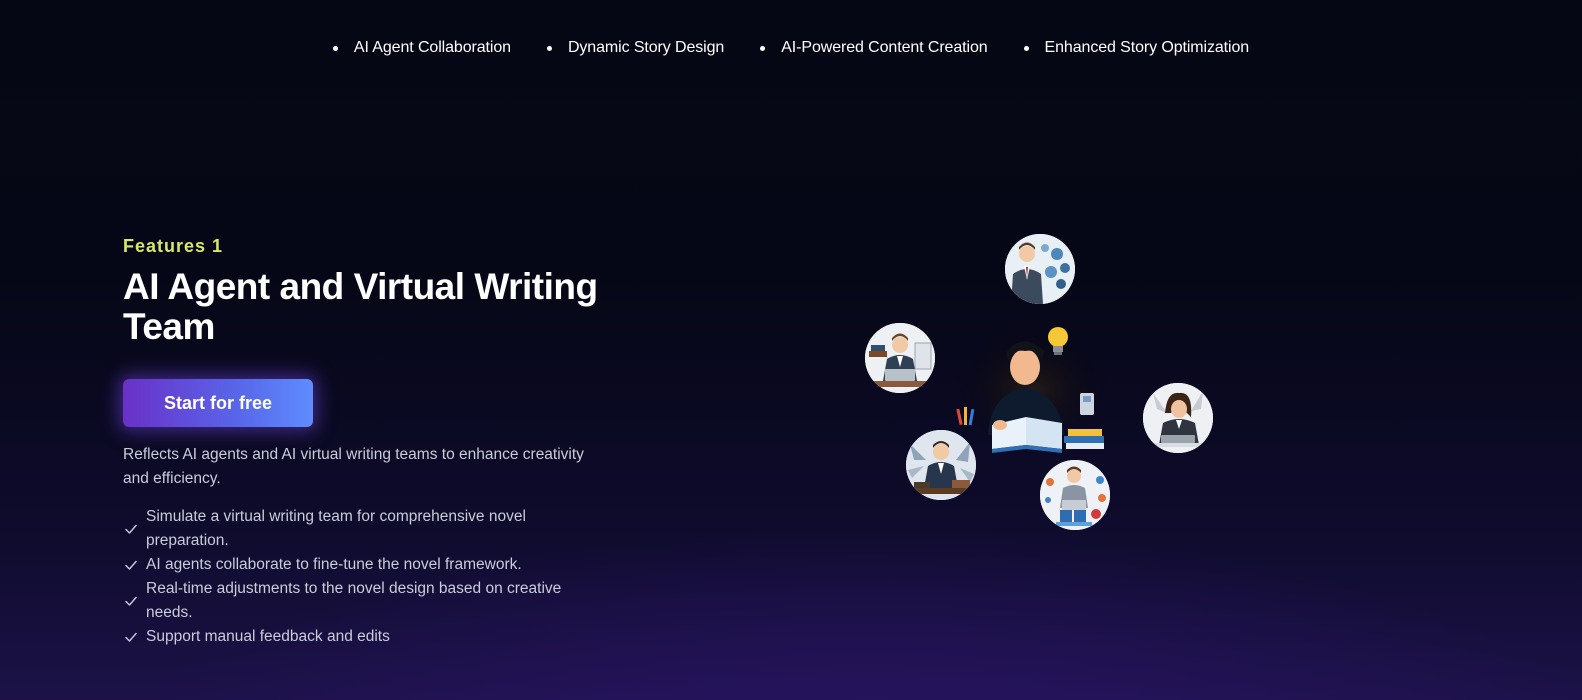  Describe the element at coordinates (900, 358) in the screenshot. I see `team-member-avatar-writer` at that location.